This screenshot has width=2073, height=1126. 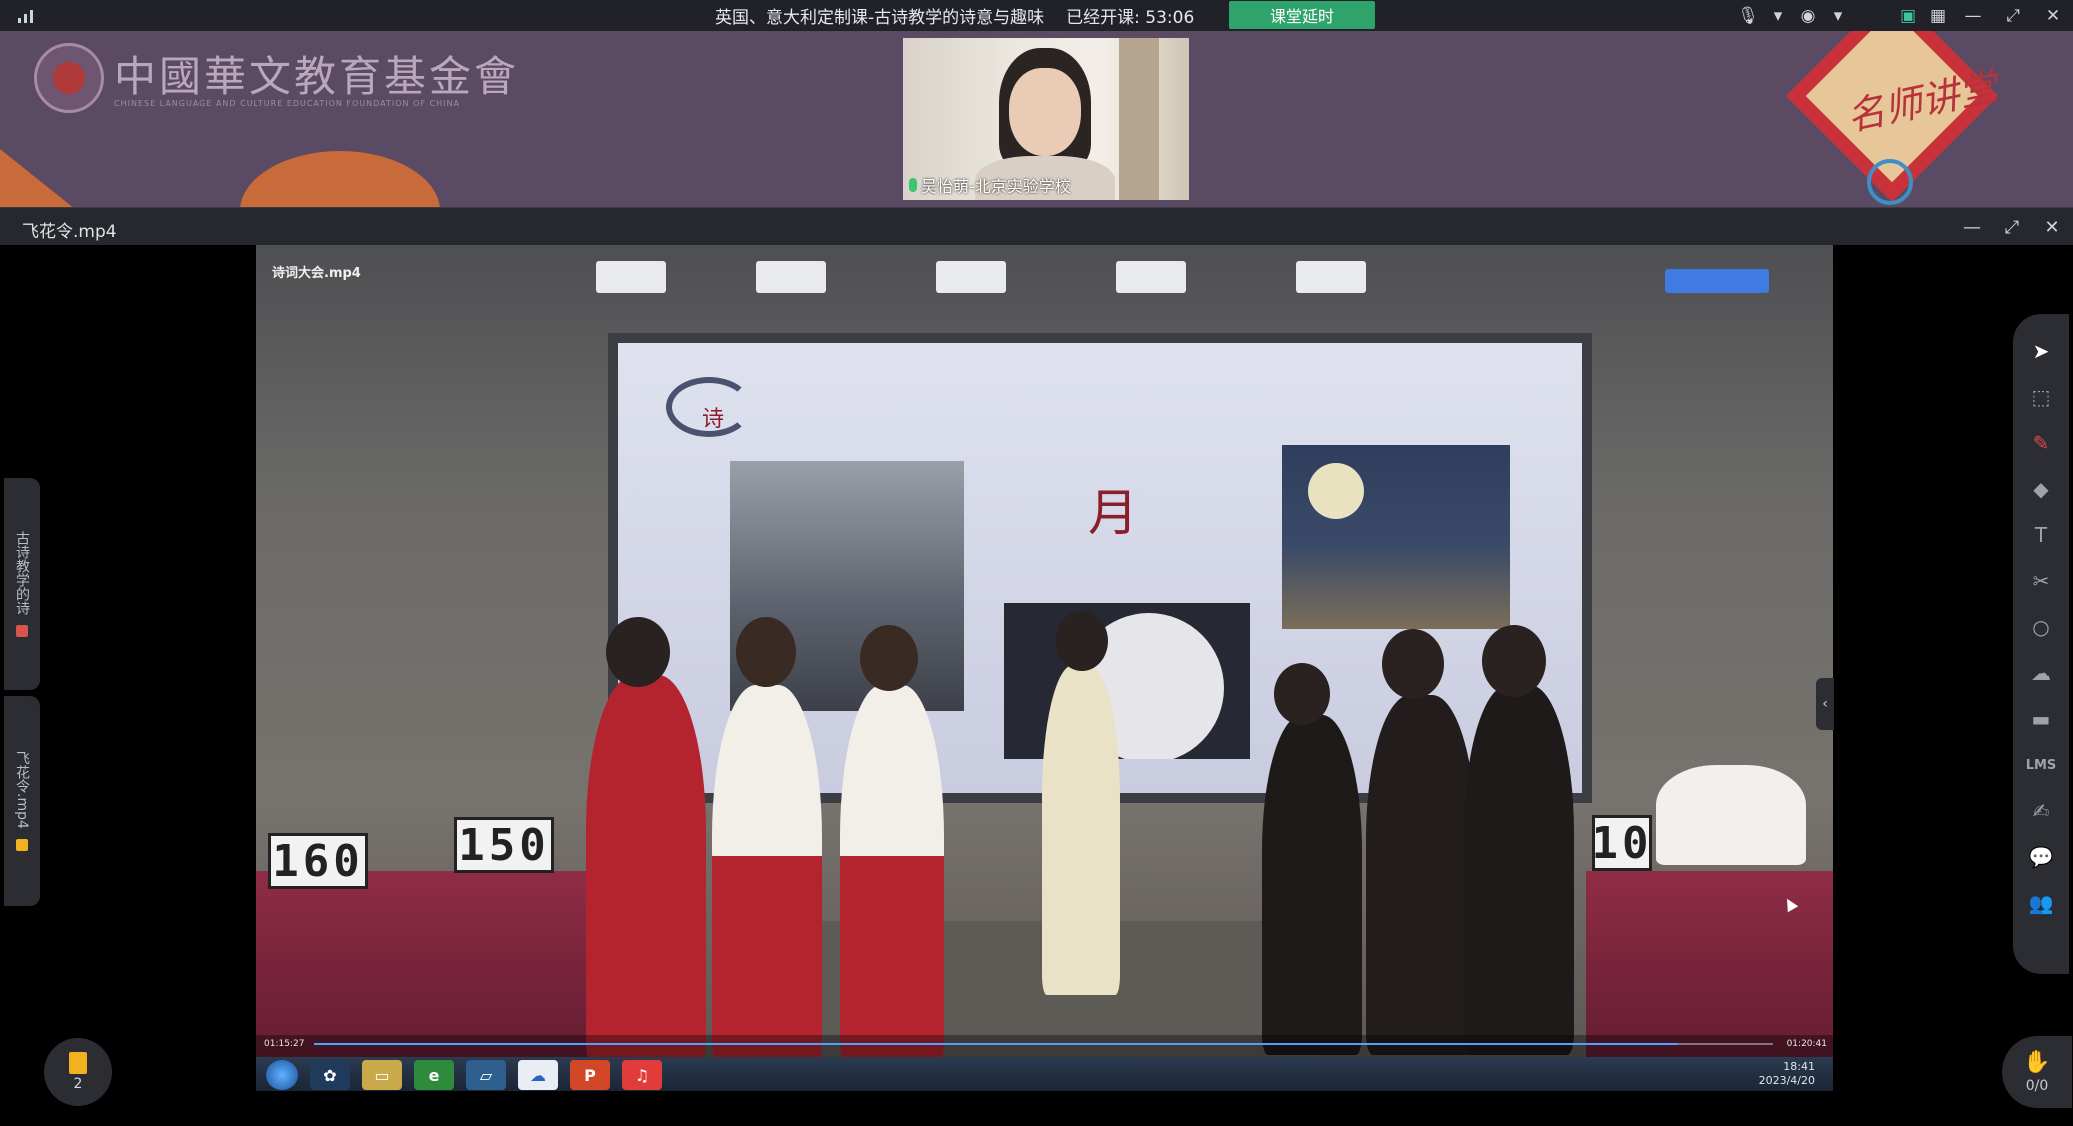 I want to click on pointer-icon: ➤, so click(x=2041, y=351).